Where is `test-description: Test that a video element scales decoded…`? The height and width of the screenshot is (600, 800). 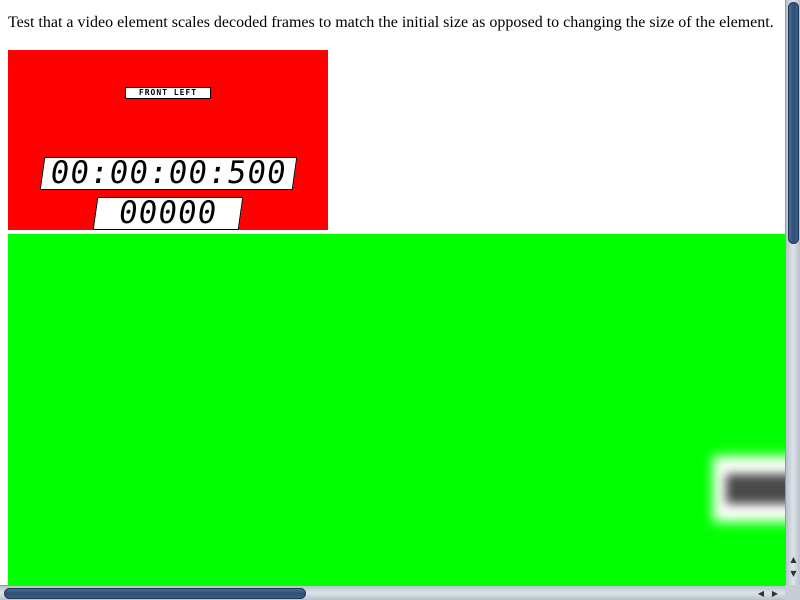 test-description: Test that a video element scales decoded… is located at coordinates (391, 22).